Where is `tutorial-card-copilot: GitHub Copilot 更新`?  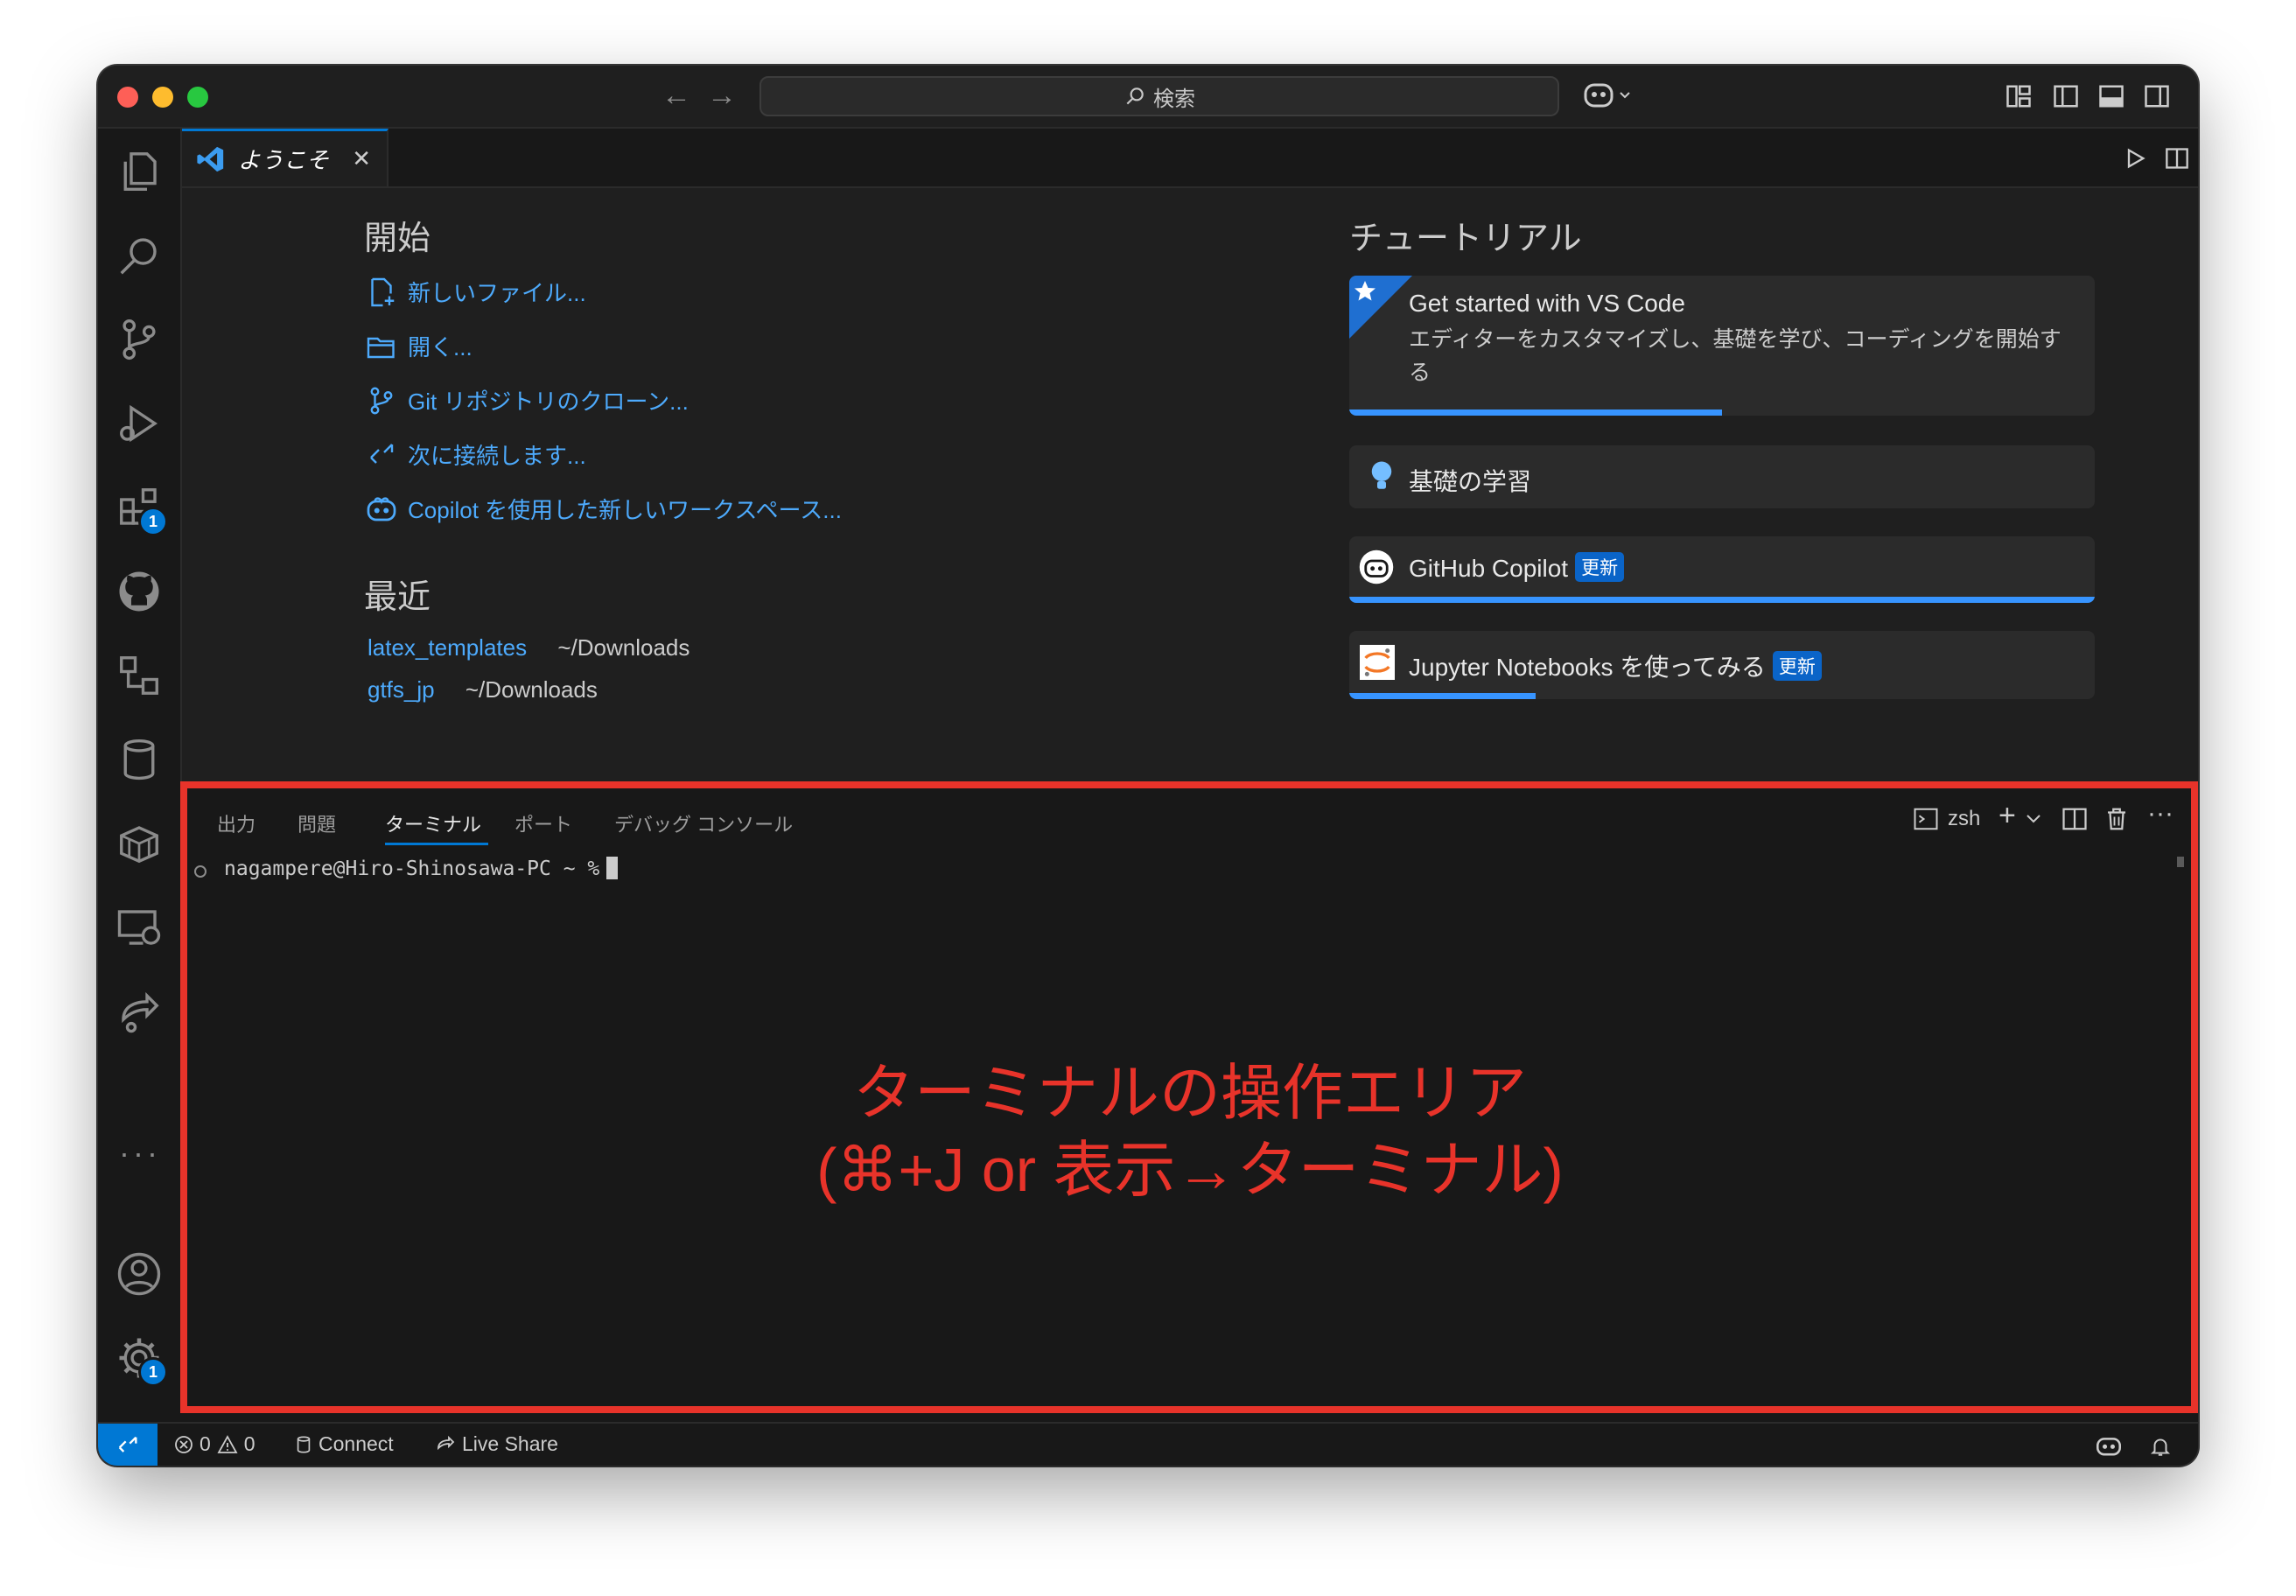 tutorial-card-copilot: GitHub Copilot 更新 is located at coordinates (1722, 569).